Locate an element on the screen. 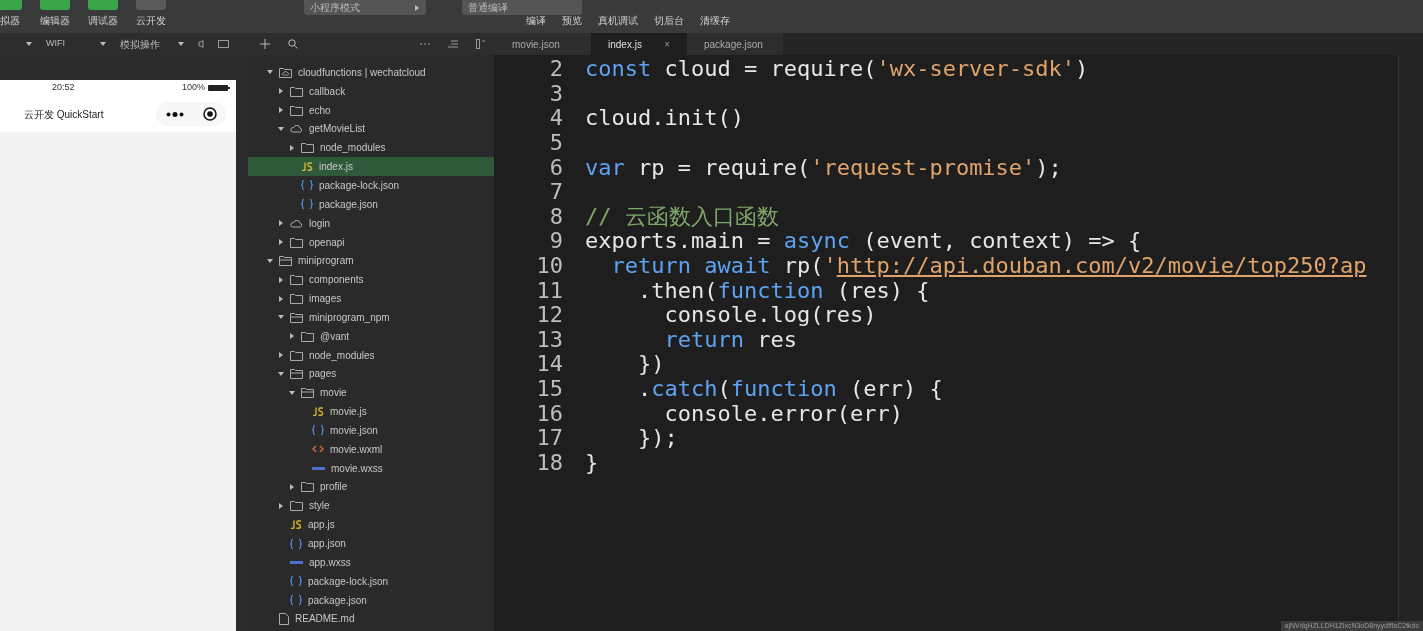 This screenshot has height=631, width=1423. file-tree-item: README.md is located at coordinates (371, 619).